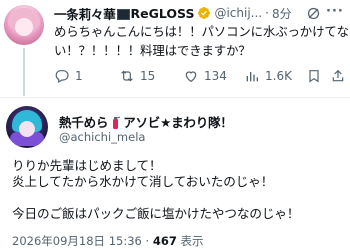  What do you see at coordinates (278, 76) in the screenshot?
I see `views-count: 1.6K` at bounding box center [278, 76].